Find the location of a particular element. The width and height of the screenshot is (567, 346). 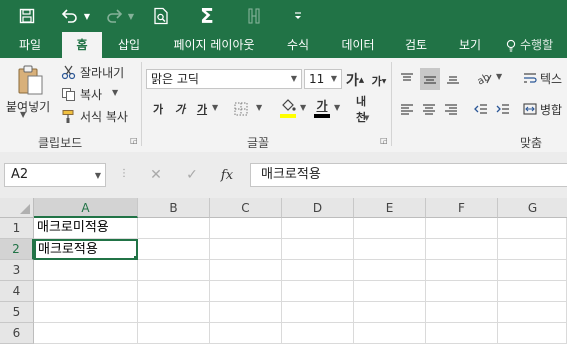

form-icon is located at coordinates (254, 16).